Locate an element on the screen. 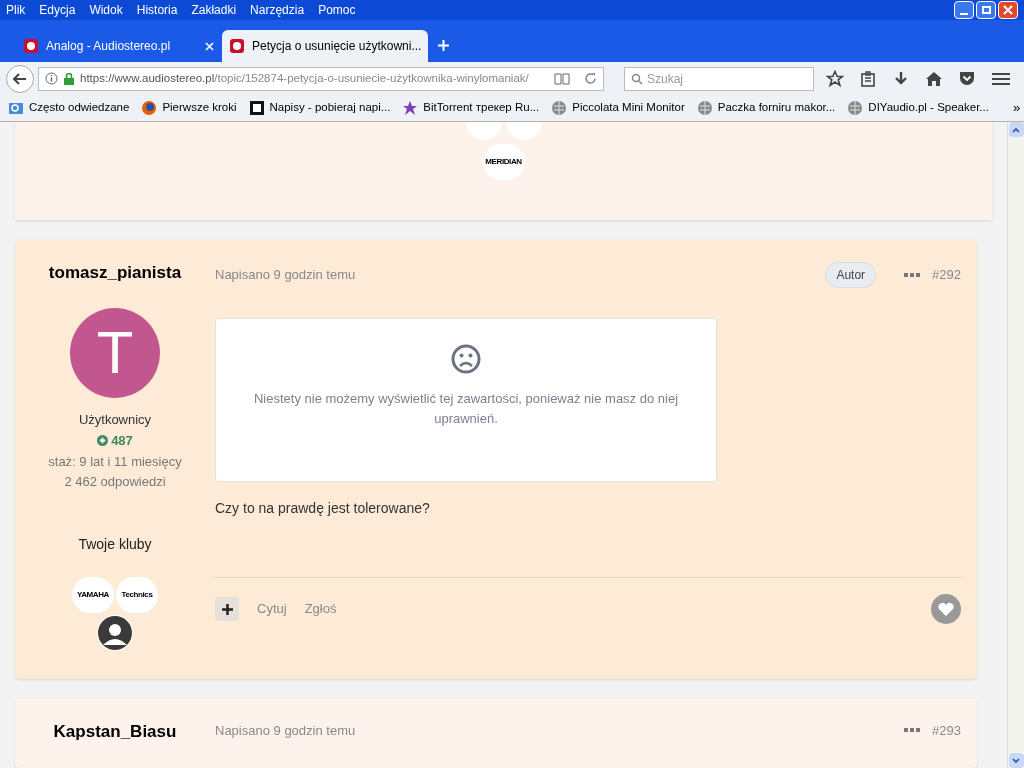 The image size is (1024, 768). search-field: Szukaj is located at coordinates (719, 78).